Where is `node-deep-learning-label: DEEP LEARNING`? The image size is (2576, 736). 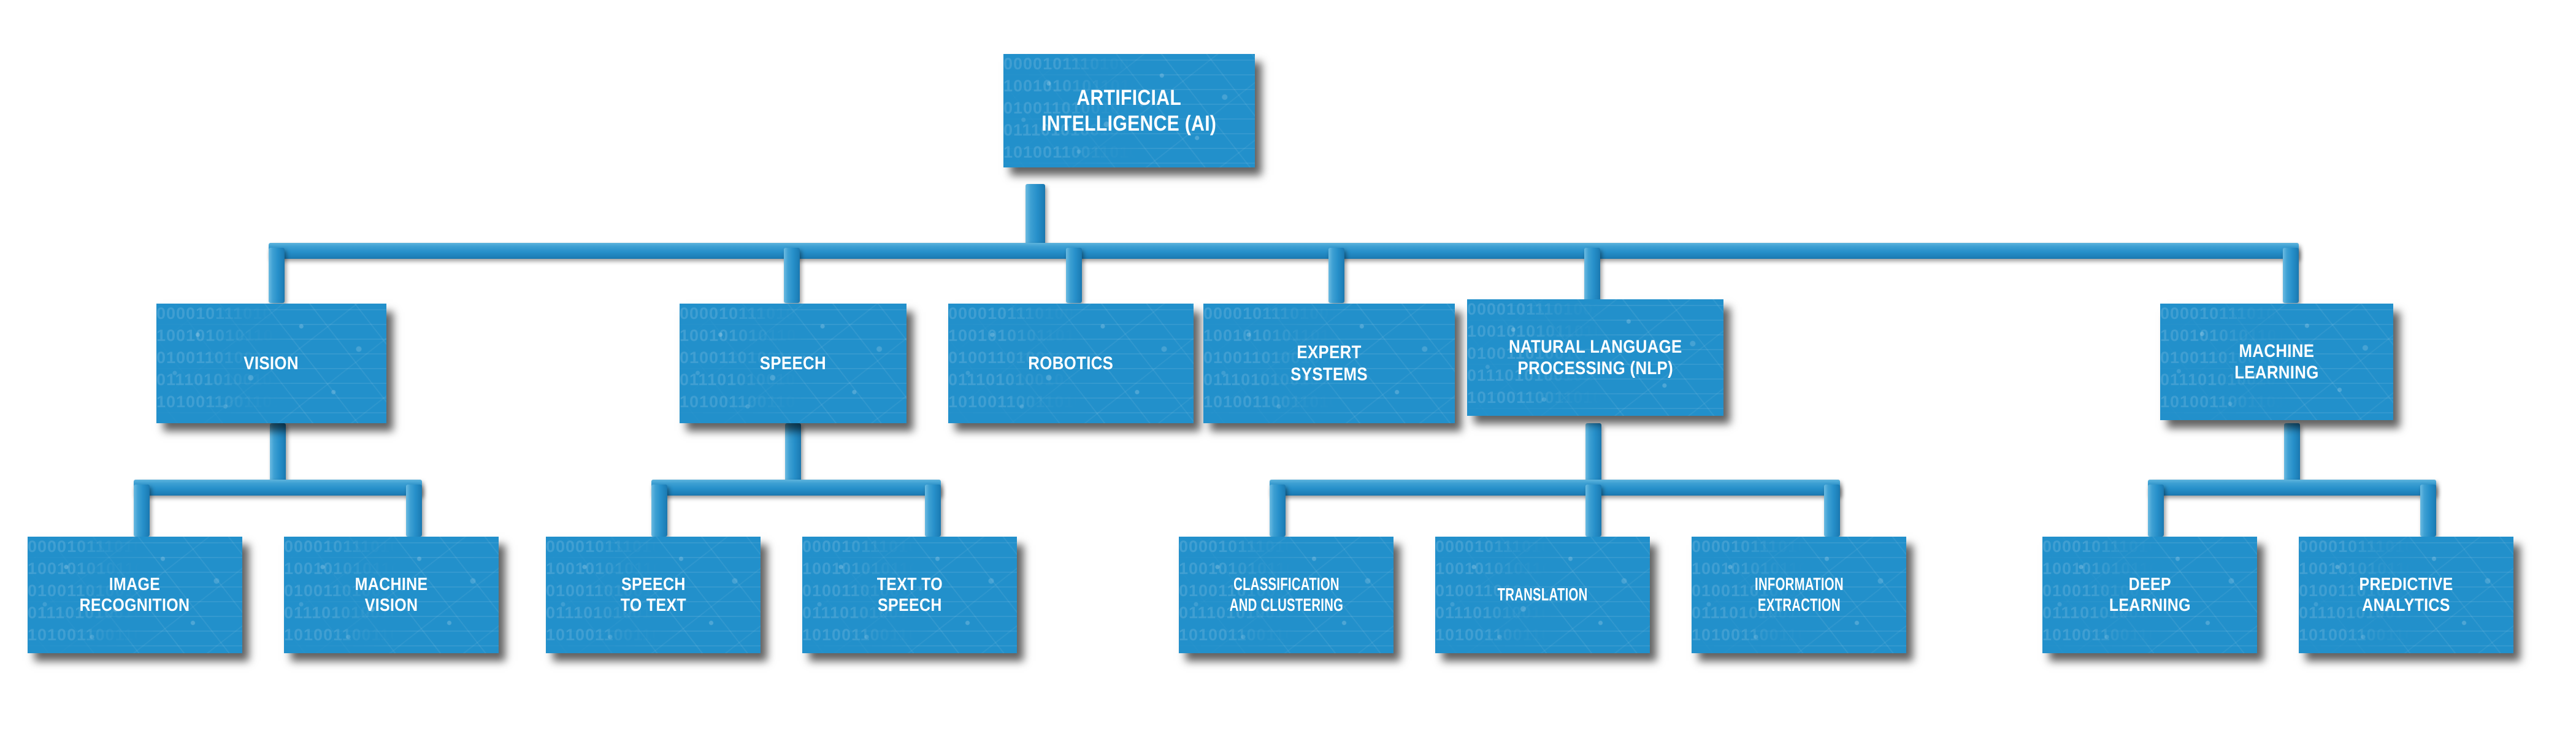 node-deep-learning-label: DEEP LEARNING is located at coordinates (2150, 594).